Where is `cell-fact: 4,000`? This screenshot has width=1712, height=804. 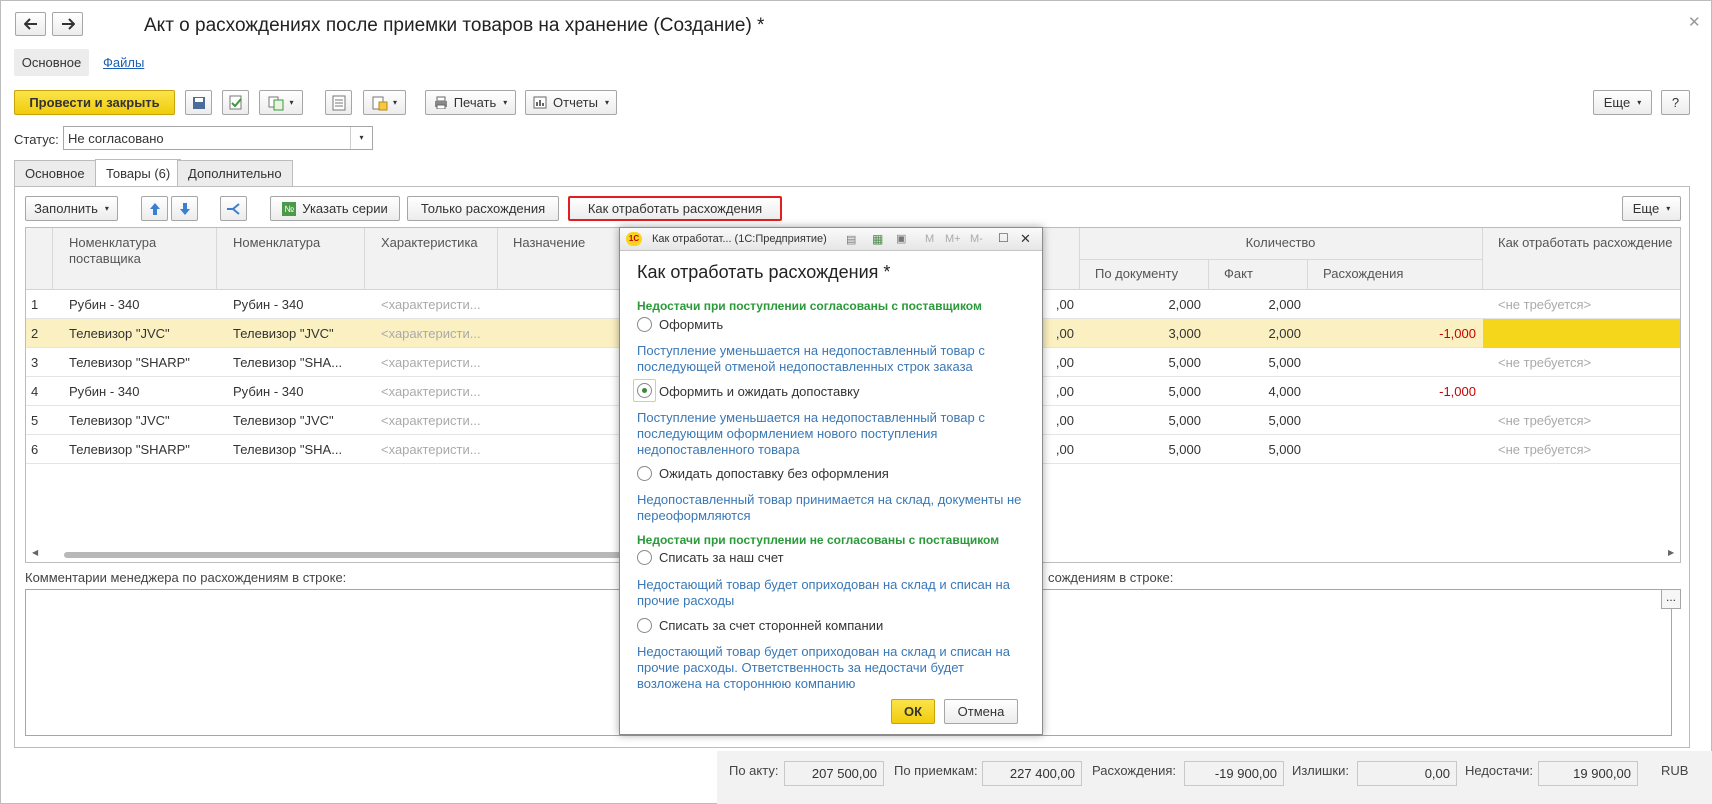
cell-fact: 4,000 is located at coordinates (1258, 391).